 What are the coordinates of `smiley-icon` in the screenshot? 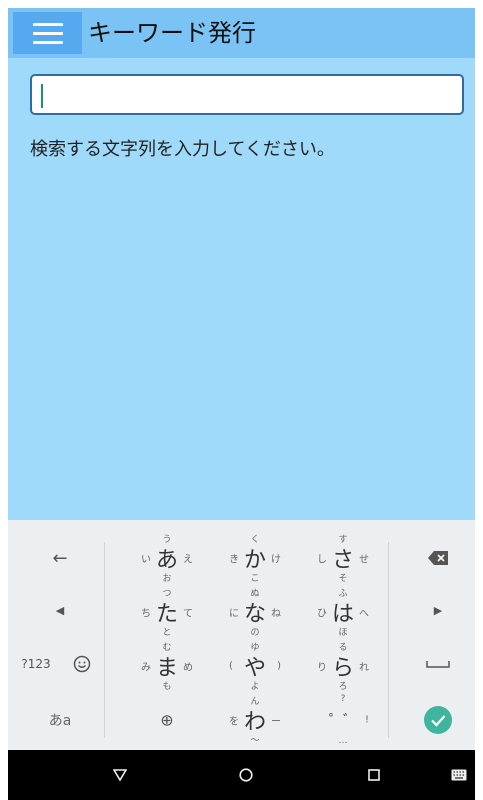 It's located at (82, 664).